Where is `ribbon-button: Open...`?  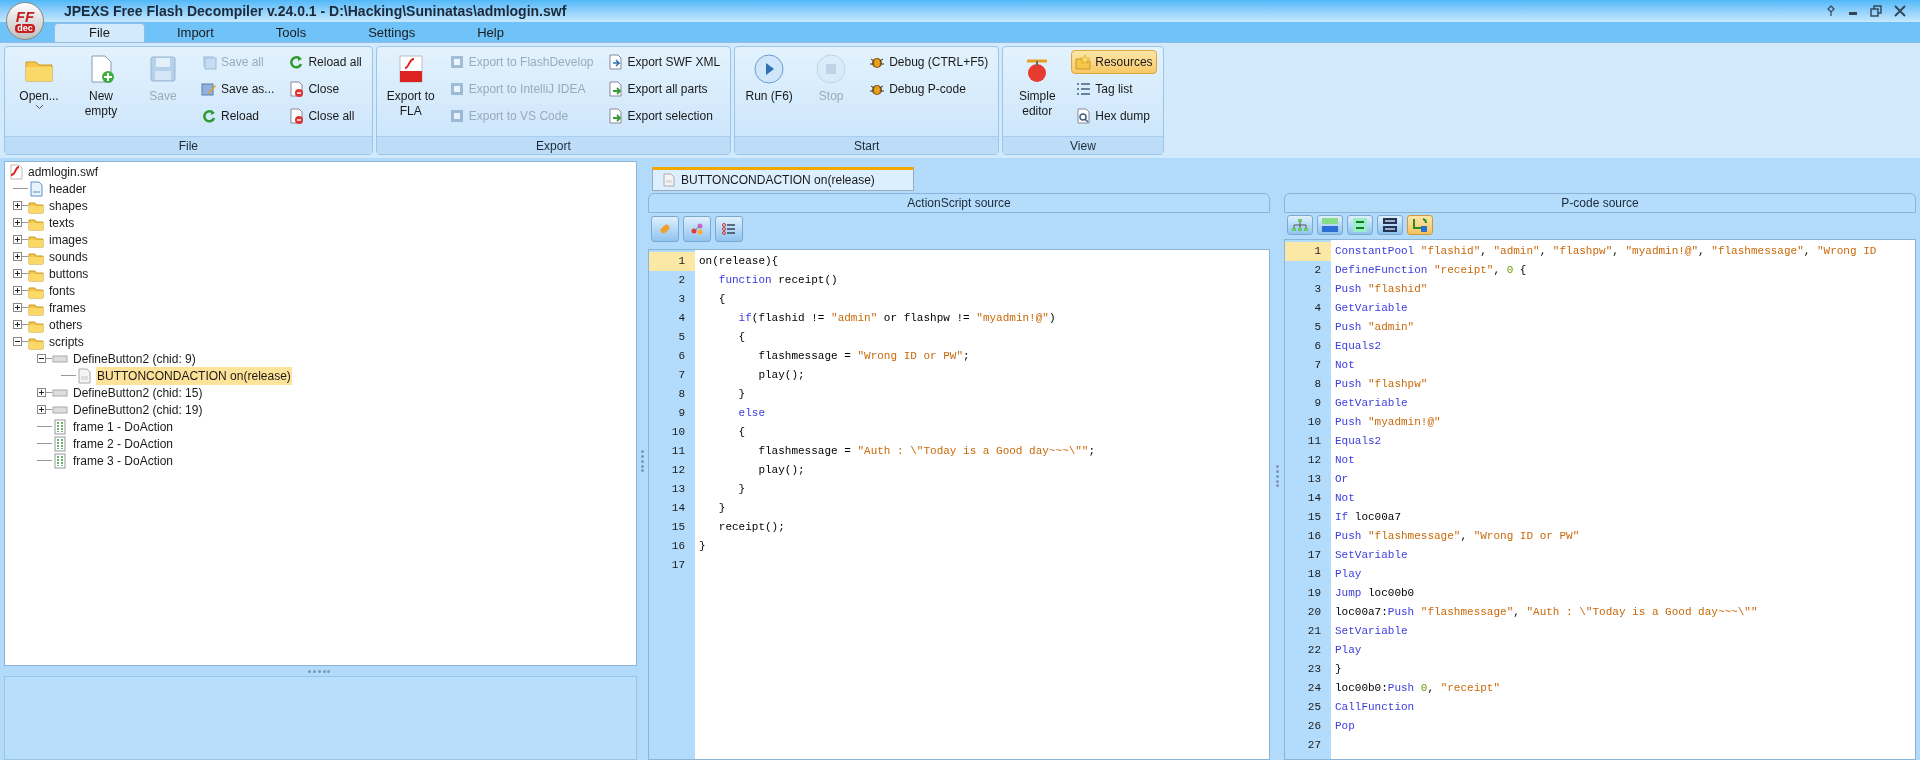 ribbon-button: Open... is located at coordinates (39, 80).